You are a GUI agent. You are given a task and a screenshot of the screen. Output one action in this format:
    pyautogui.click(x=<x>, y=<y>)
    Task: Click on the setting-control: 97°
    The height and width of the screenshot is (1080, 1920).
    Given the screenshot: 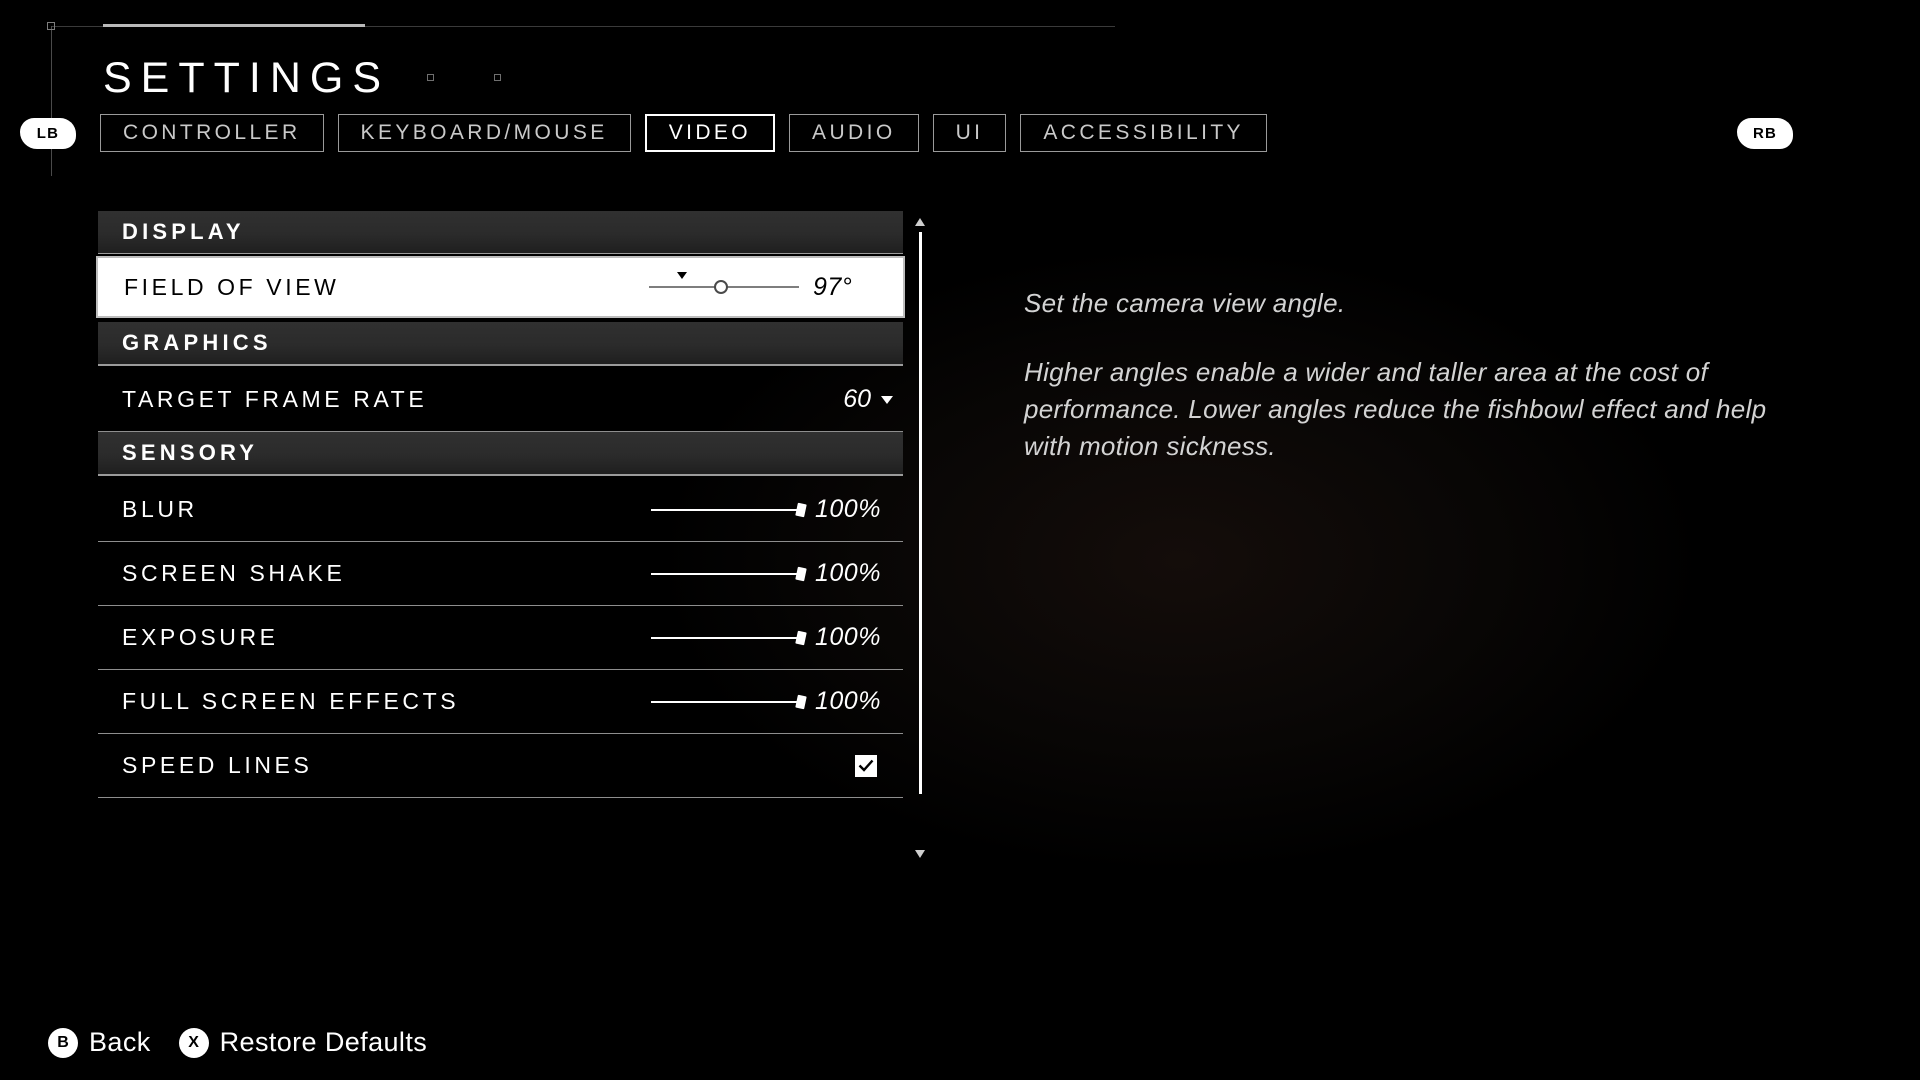 What is the action you would take?
    pyautogui.click(x=775, y=287)
    